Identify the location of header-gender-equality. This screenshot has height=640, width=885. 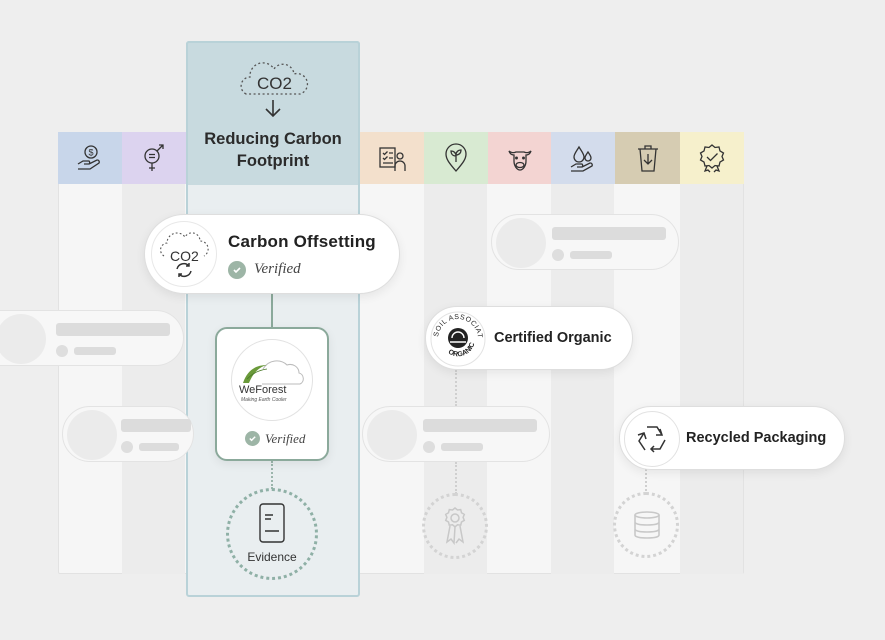
(154, 158).